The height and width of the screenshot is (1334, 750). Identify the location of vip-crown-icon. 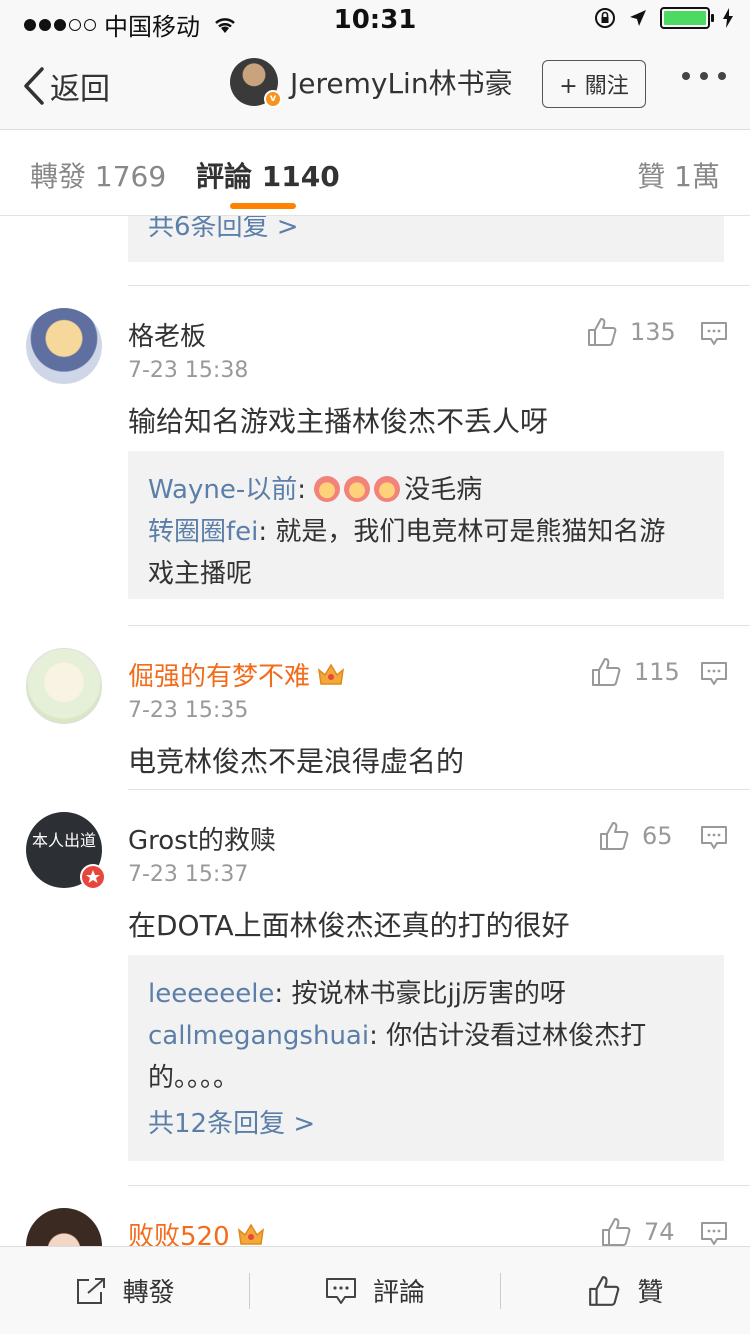
(331, 674).